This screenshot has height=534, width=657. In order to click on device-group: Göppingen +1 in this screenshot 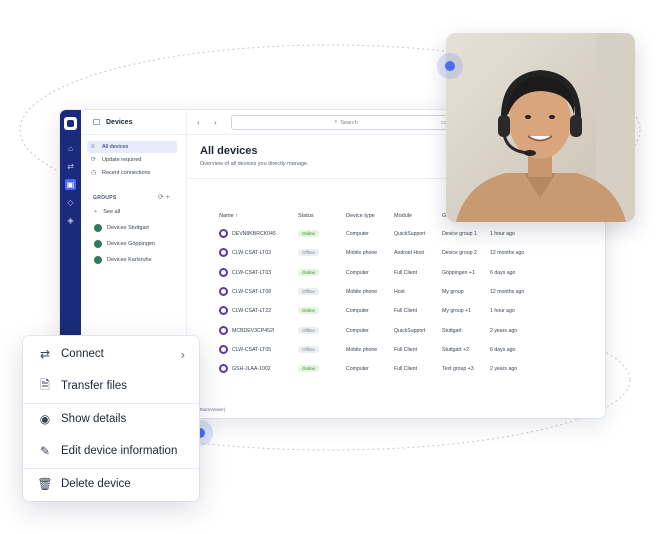, I will do `click(458, 272)`.